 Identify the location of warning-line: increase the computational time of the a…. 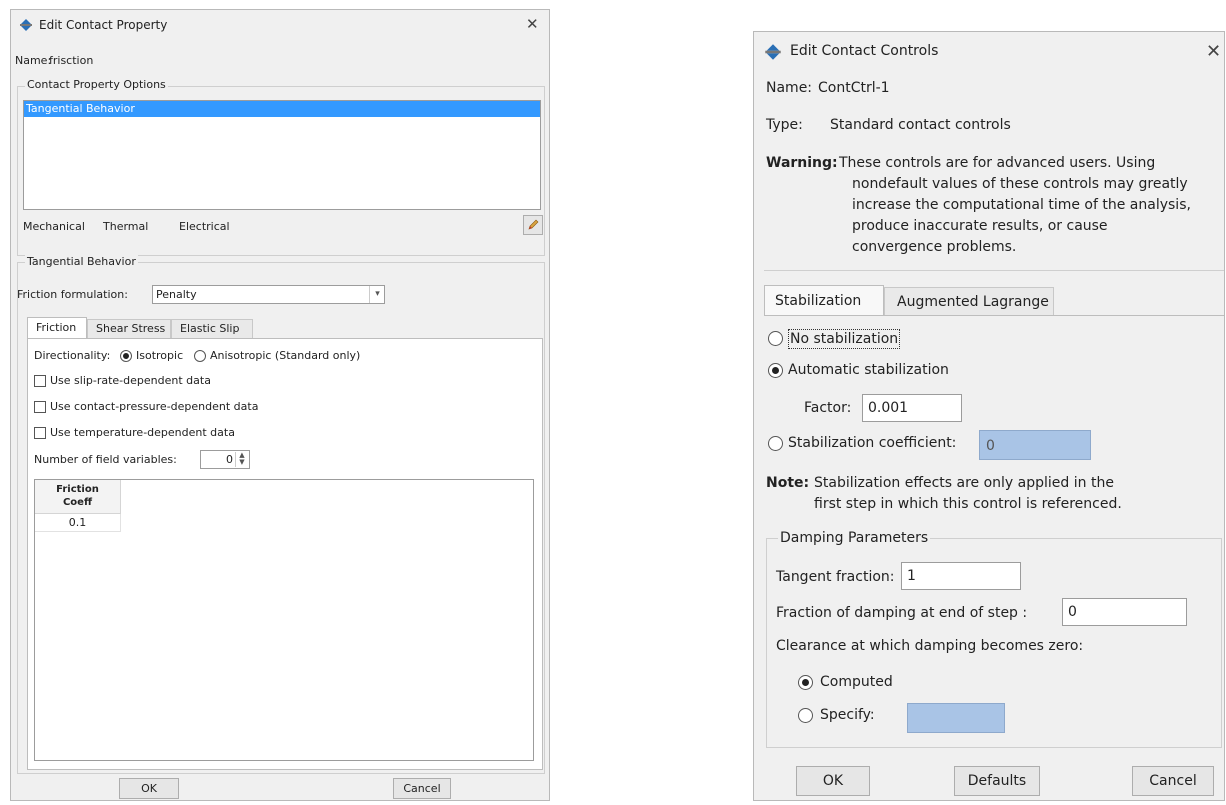
(1021, 205).